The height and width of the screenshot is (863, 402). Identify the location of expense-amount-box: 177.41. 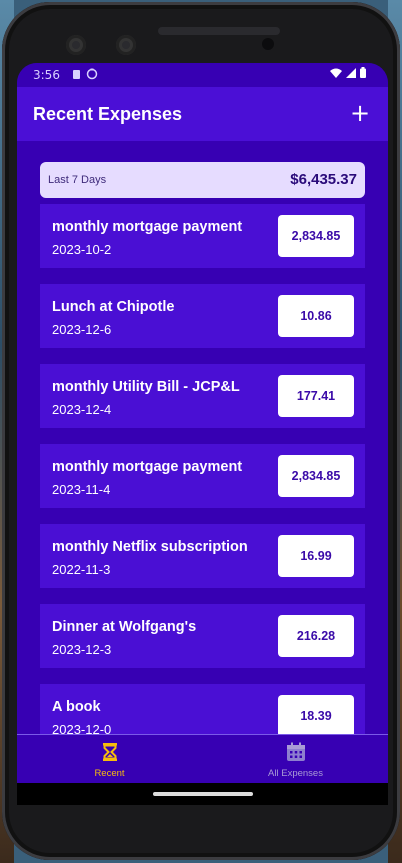
(316, 396).